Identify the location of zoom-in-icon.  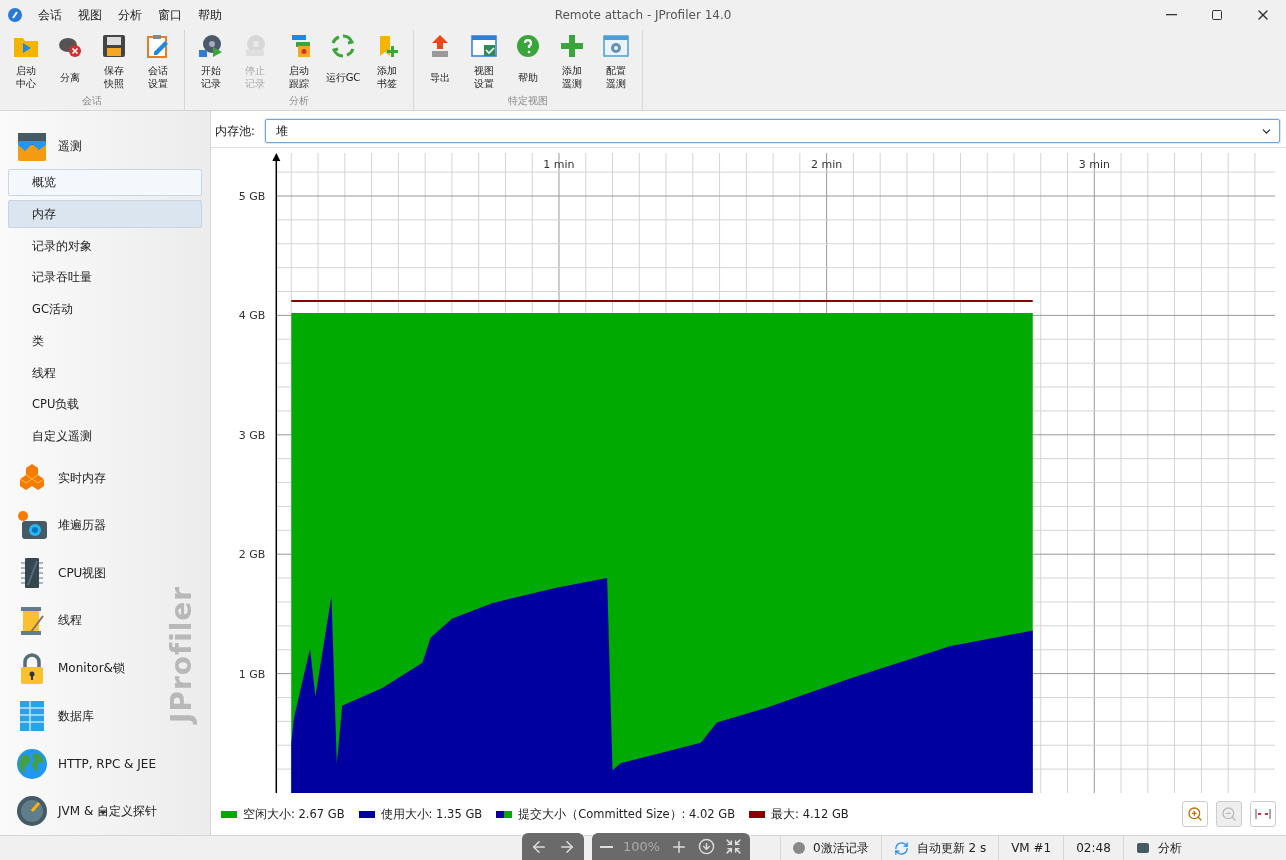
(1195, 814).